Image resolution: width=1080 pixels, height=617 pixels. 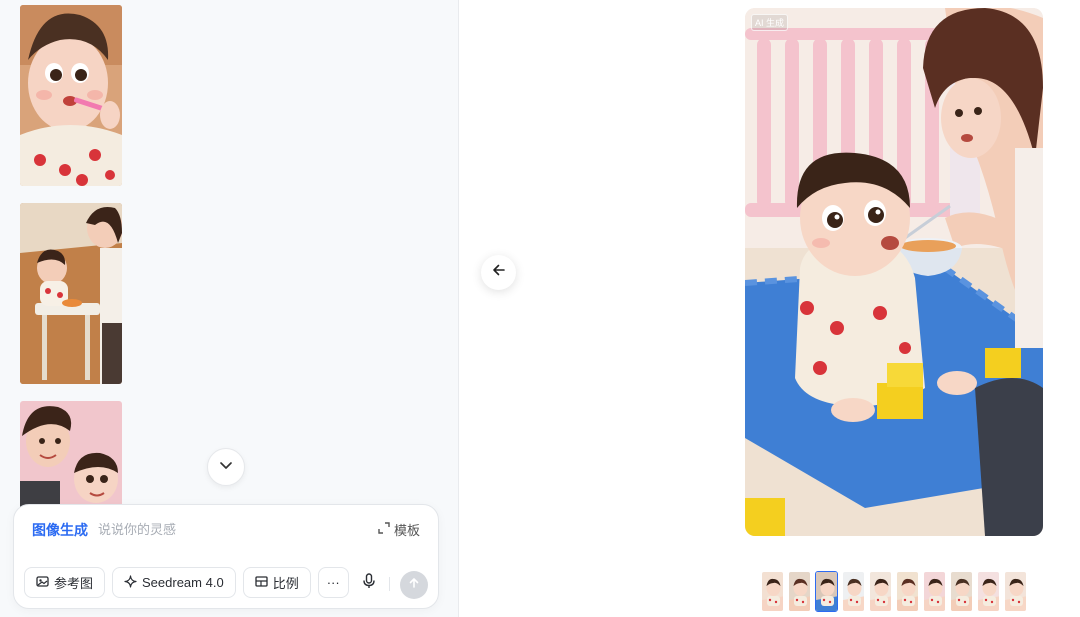 I want to click on mode-label: 图像生成, so click(x=60, y=530).